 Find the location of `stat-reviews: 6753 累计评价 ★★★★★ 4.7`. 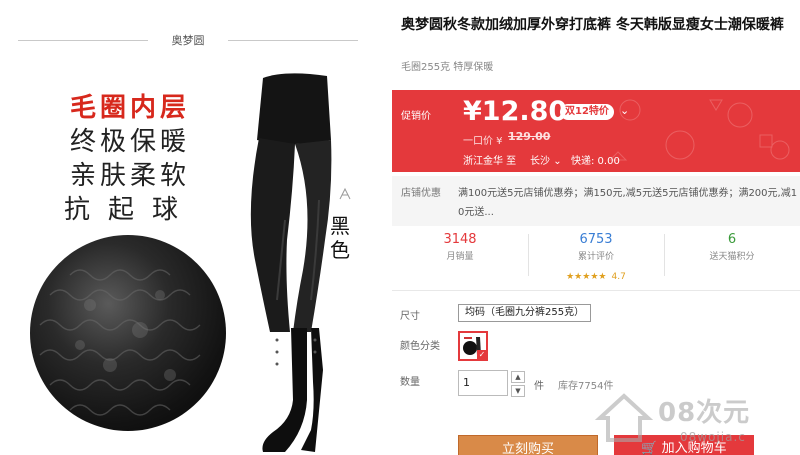

stat-reviews: 6753 累计评价 ★★★★★ 4.7 is located at coordinates (596, 256).